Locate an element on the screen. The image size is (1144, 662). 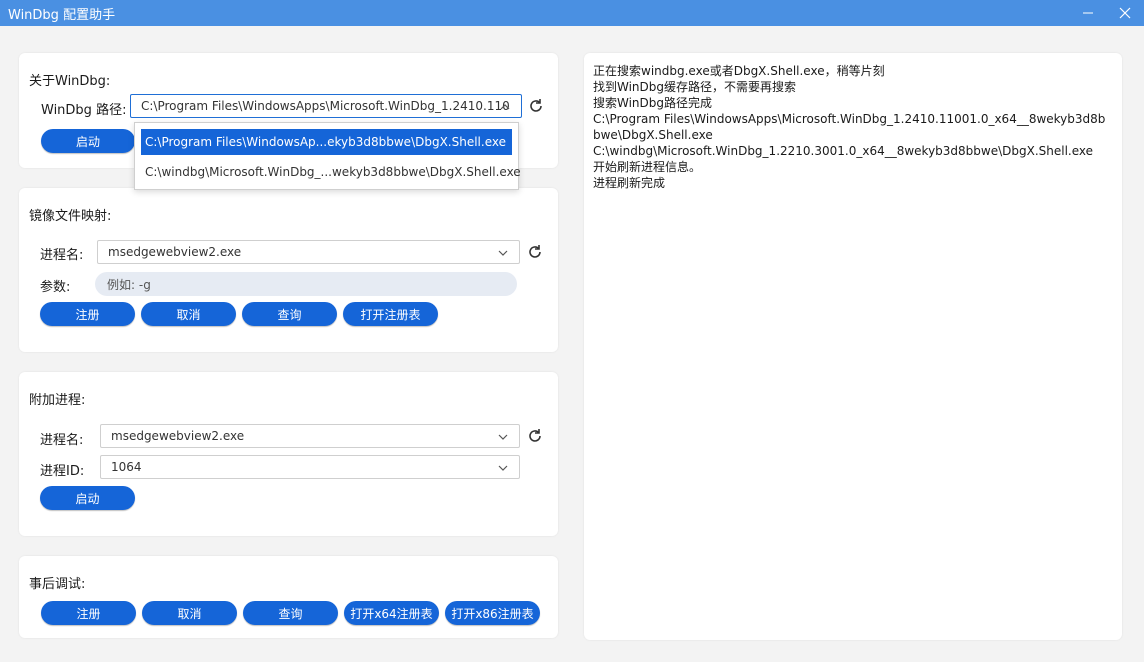
open-x86-registry-button: 打开x86注册表 is located at coordinates (492, 613).